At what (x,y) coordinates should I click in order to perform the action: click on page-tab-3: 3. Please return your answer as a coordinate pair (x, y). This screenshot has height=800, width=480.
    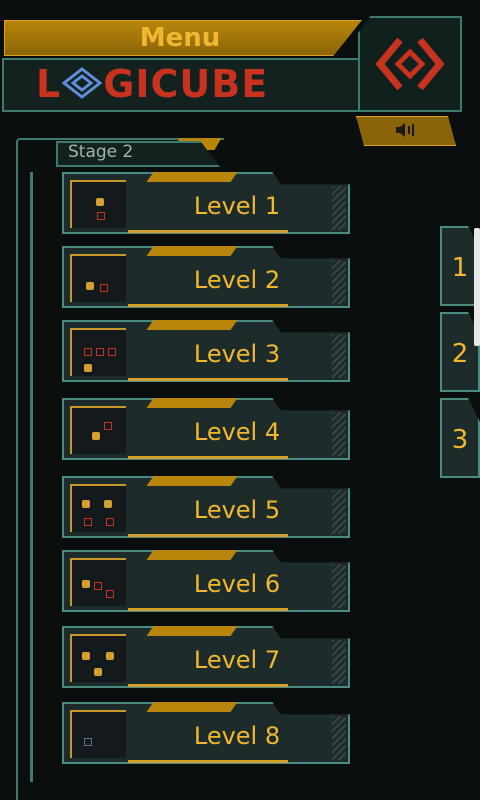
    Looking at the image, I should click on (460, 438).